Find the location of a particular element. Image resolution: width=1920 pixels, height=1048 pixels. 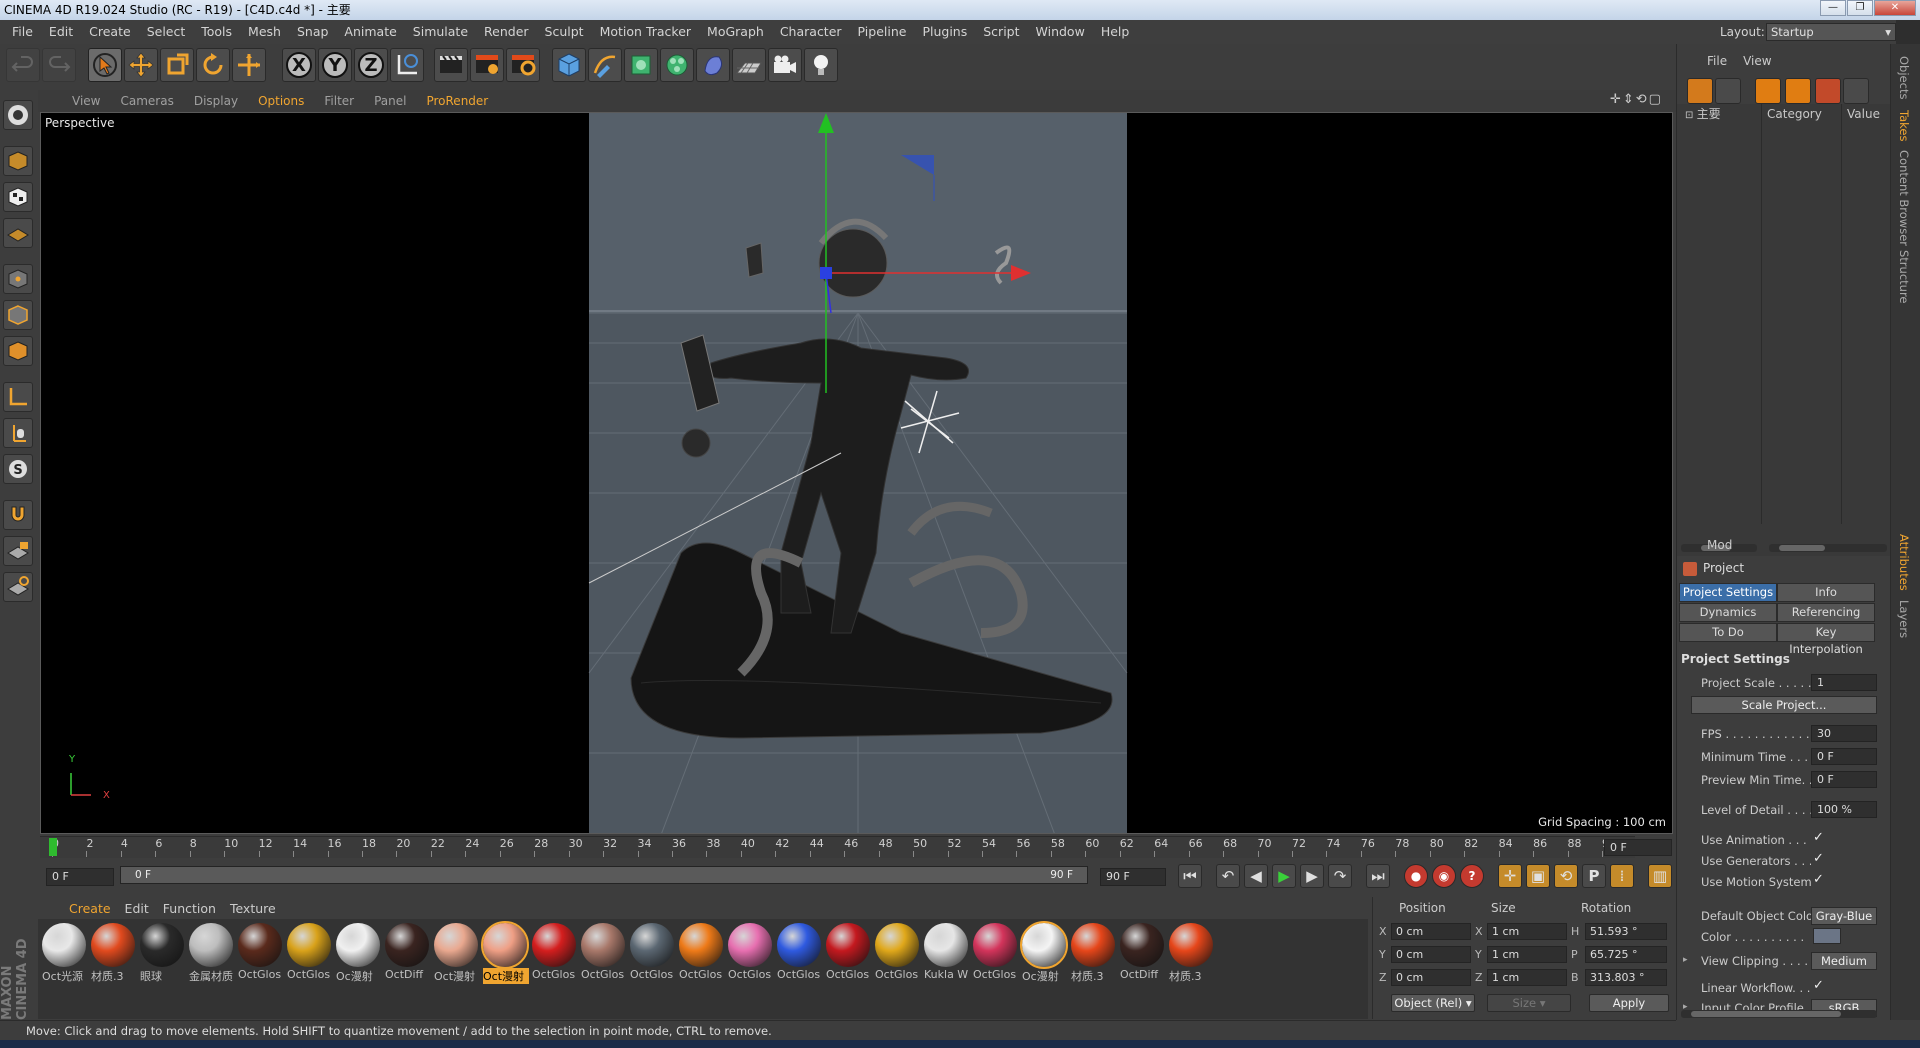

tab-content-browser: Content Browser is located at coordinates (1904, 198).